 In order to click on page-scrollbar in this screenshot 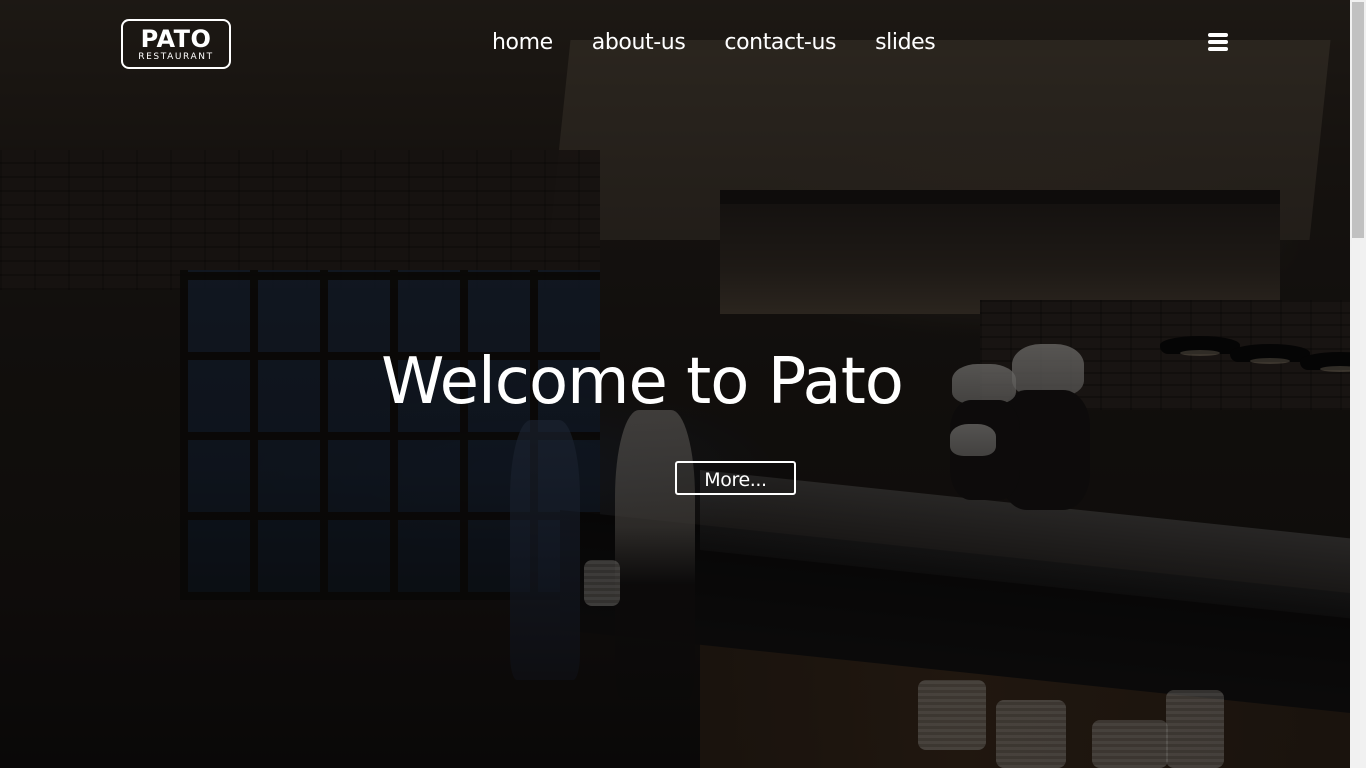, I will do `click(1358, 384)`.